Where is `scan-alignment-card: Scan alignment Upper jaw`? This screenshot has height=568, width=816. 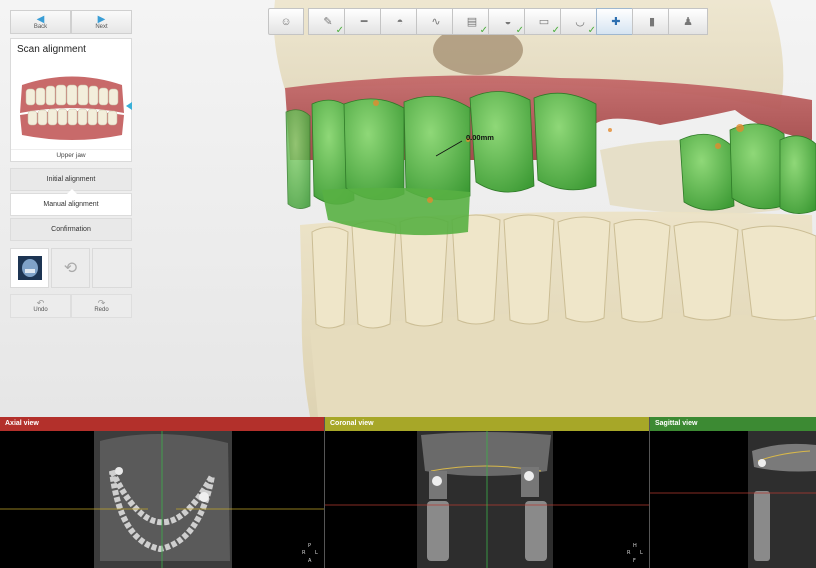
scan-alignment-card: Scan alignment Upper jaw is located at coordinates (71, 100).